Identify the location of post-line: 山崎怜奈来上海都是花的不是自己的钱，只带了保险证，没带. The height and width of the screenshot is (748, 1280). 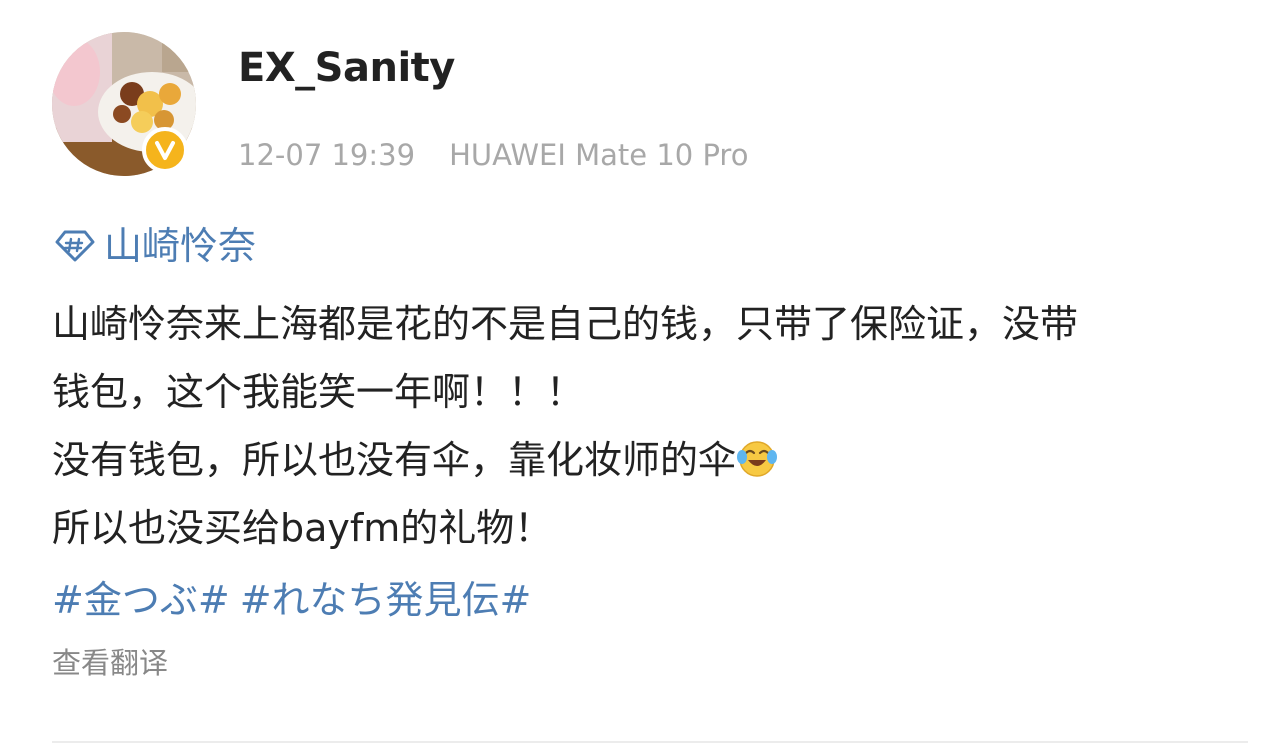
(565, 324).